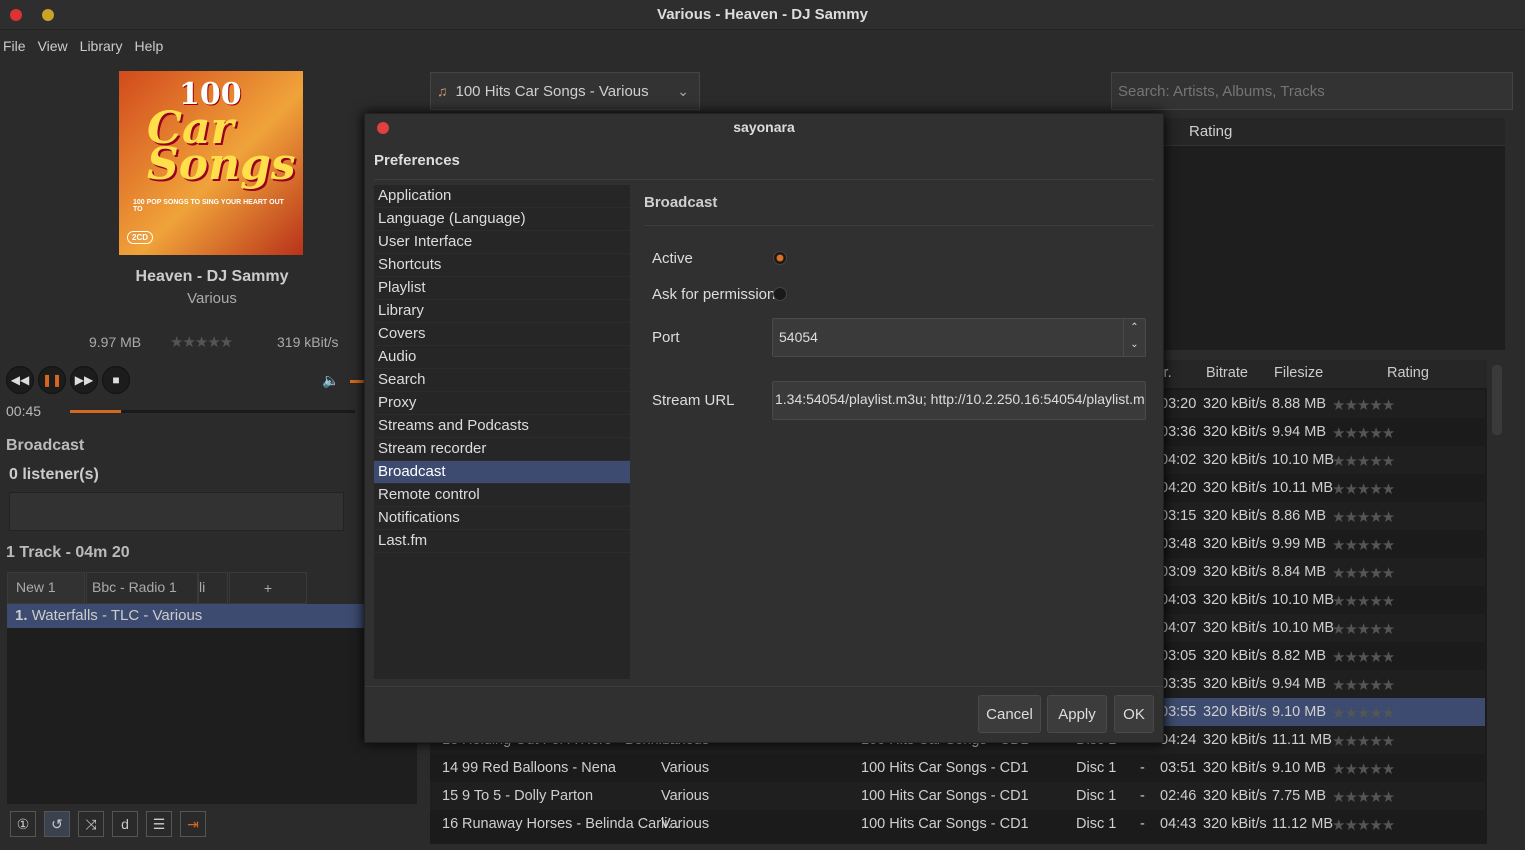 This screenshot has width=1525, height=850. Describe the element at coordinates (1299, 516) in the screenshot. I see `cell-size: 8.86 MB` at that location.